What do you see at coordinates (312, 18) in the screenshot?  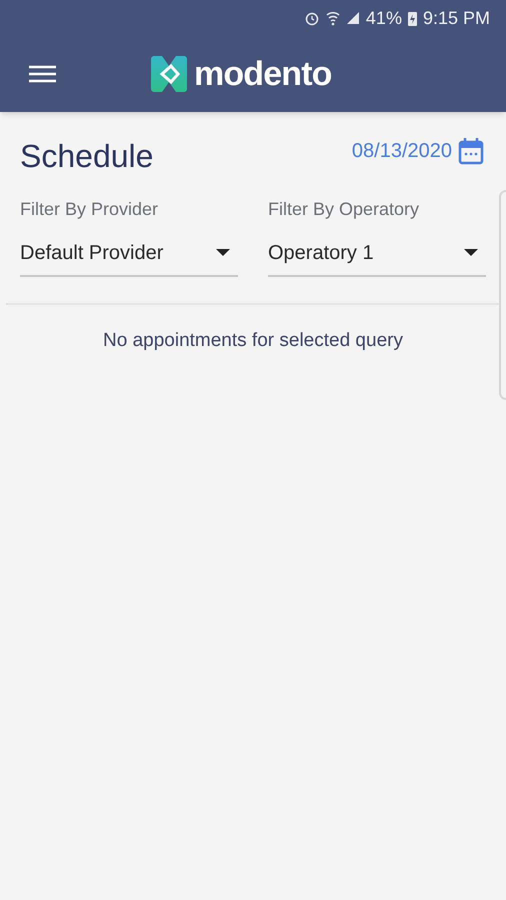 I see `alarm-icon` at bounding box center [312, 18].